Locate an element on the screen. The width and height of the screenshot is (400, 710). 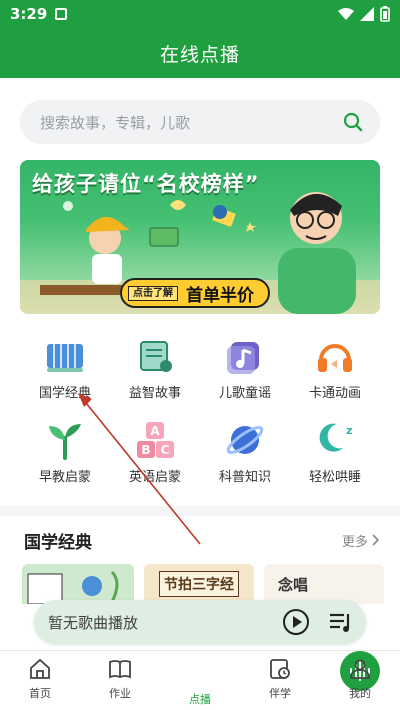
tab-label: 我的 is located at coordinates (360, 693).